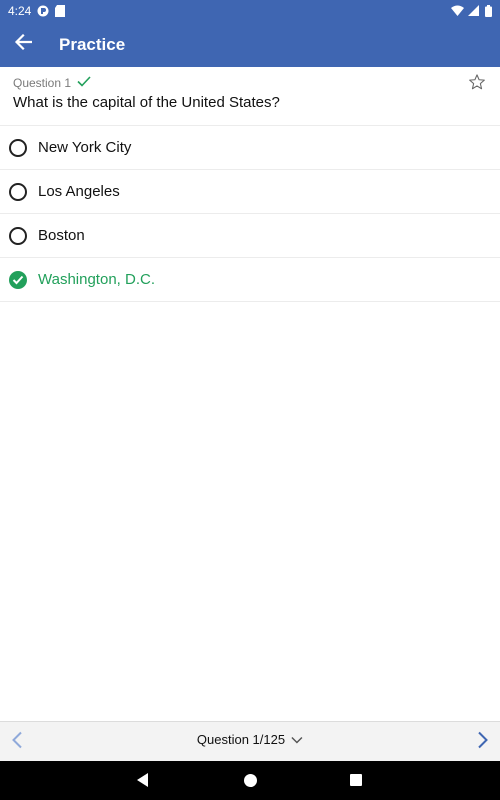  I want to click on answer-option-label: Los Angeles, so click(79, 191).